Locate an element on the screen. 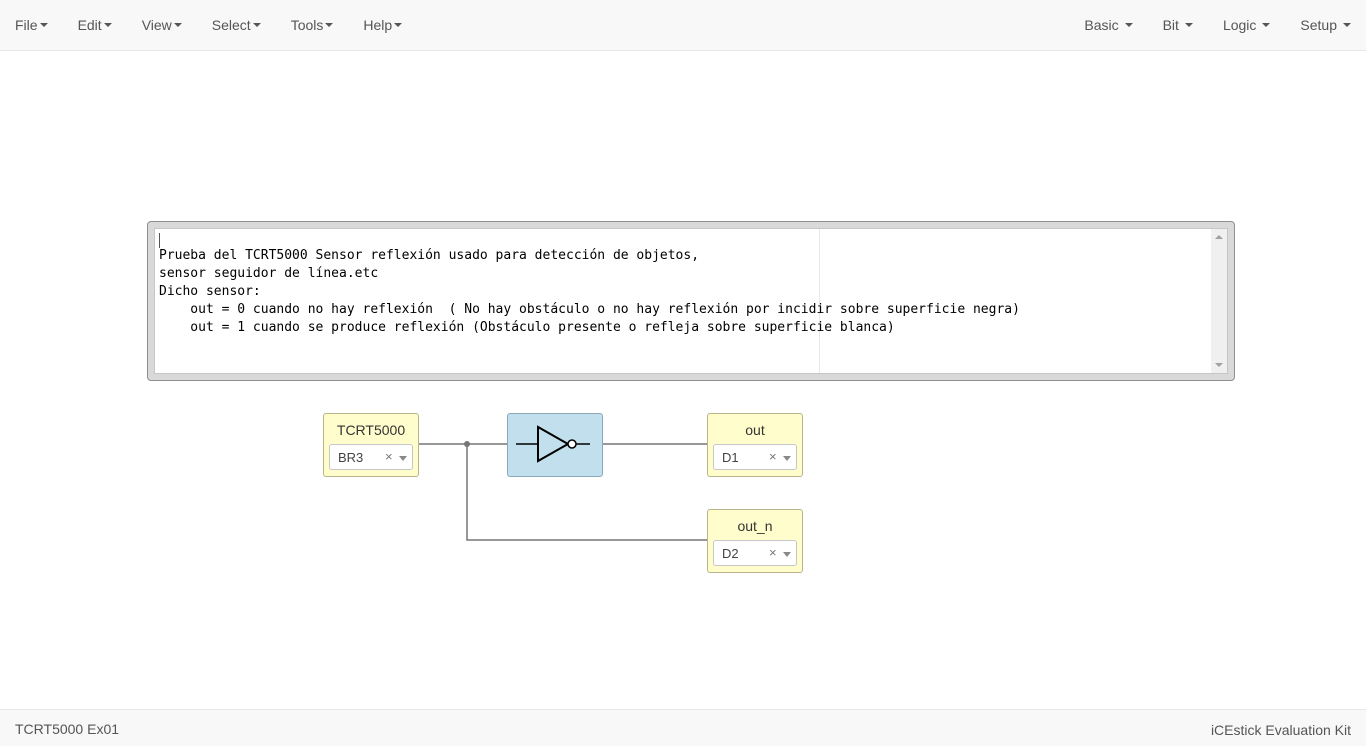  output-block-out-n: out_n D2 × is located at coordinates (755, 541).